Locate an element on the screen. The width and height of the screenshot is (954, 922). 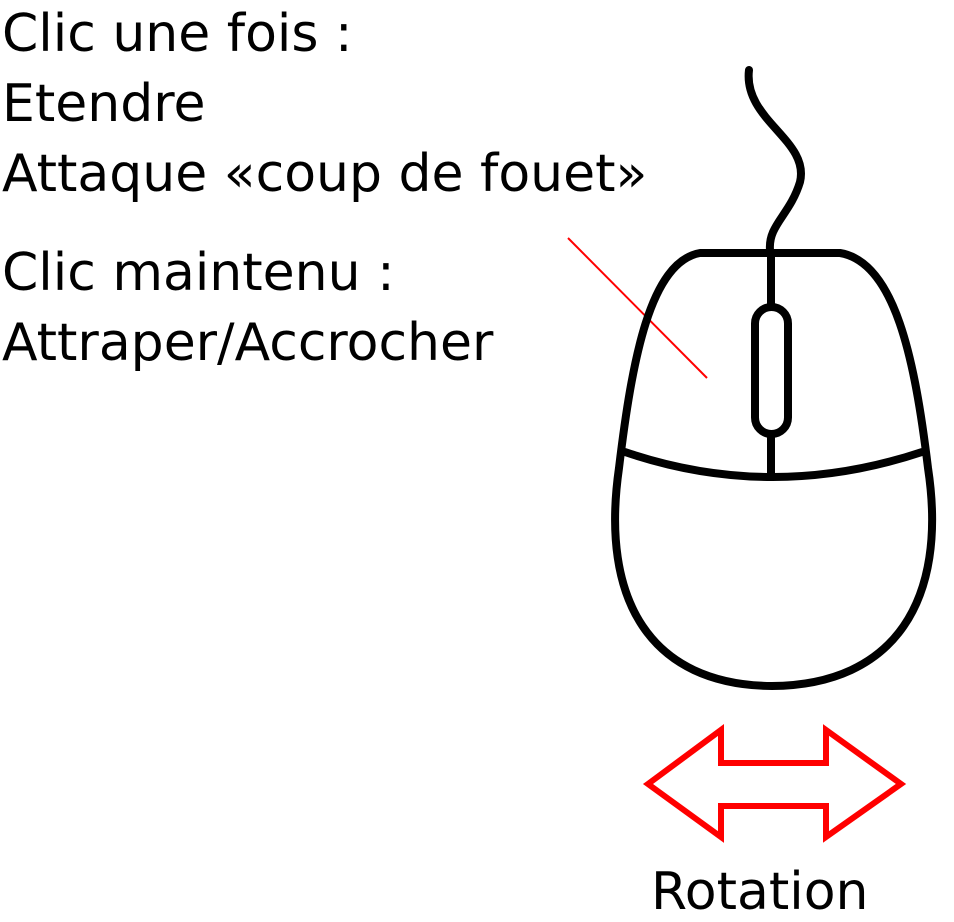
rotation-label: Rotation is located at coordinates (760, 892).